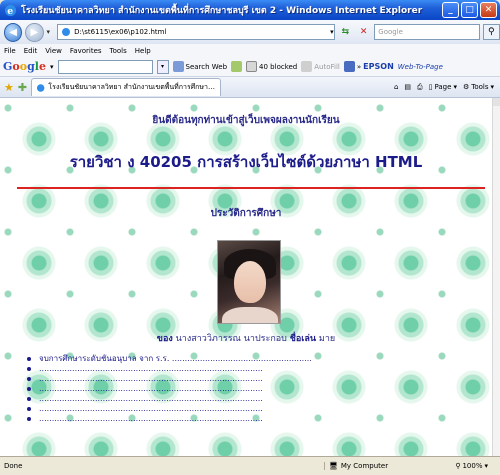  What do you see at coordinates (478, 87) in the screenshot?
I see `tools-menu-button: ⚙ Tools ▾` at bounding box center [478, 87].